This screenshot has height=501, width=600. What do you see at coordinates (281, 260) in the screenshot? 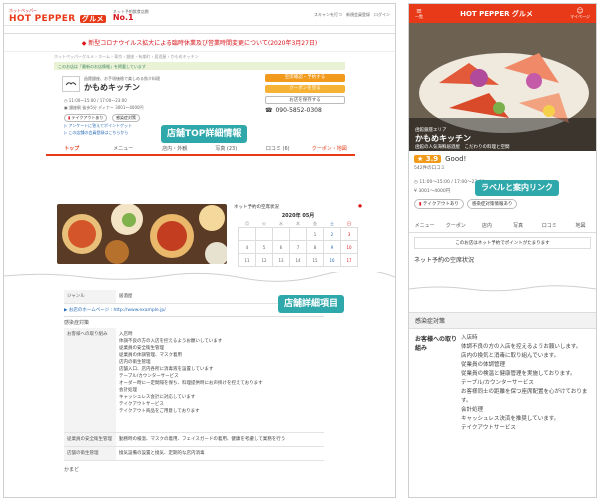
I see `calendar-date-cell: 13` at bounding box center [281, 260].